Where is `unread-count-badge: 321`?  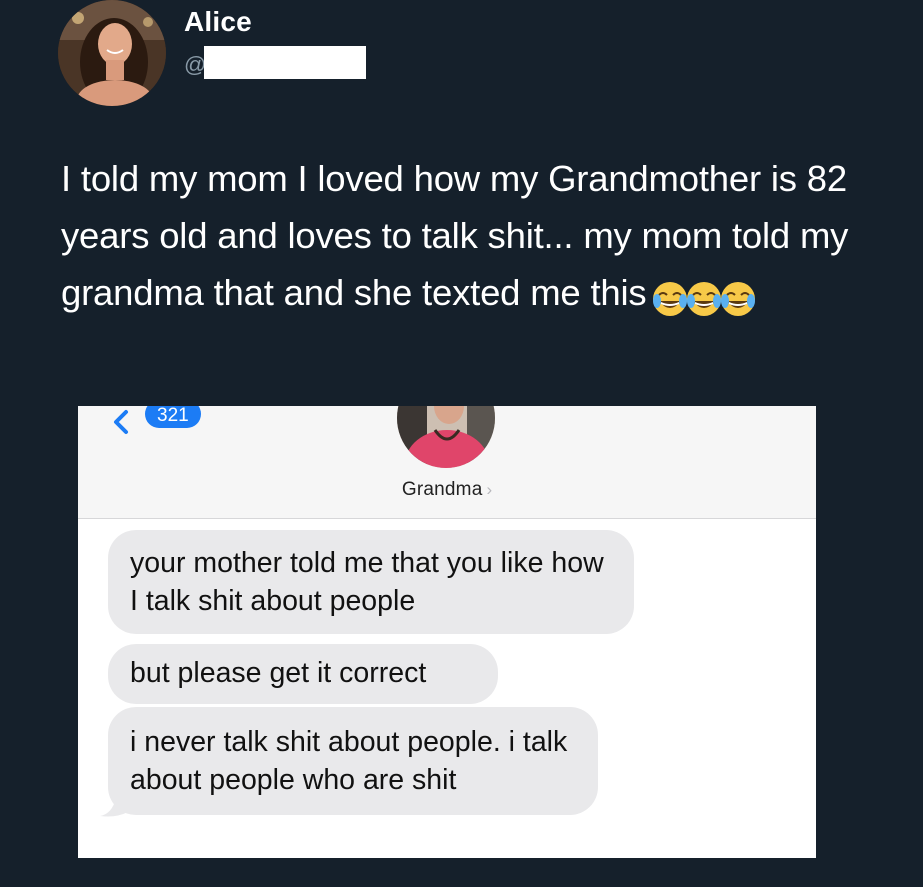 unread-count-badge: 321 is located at coordinates (173, 417).